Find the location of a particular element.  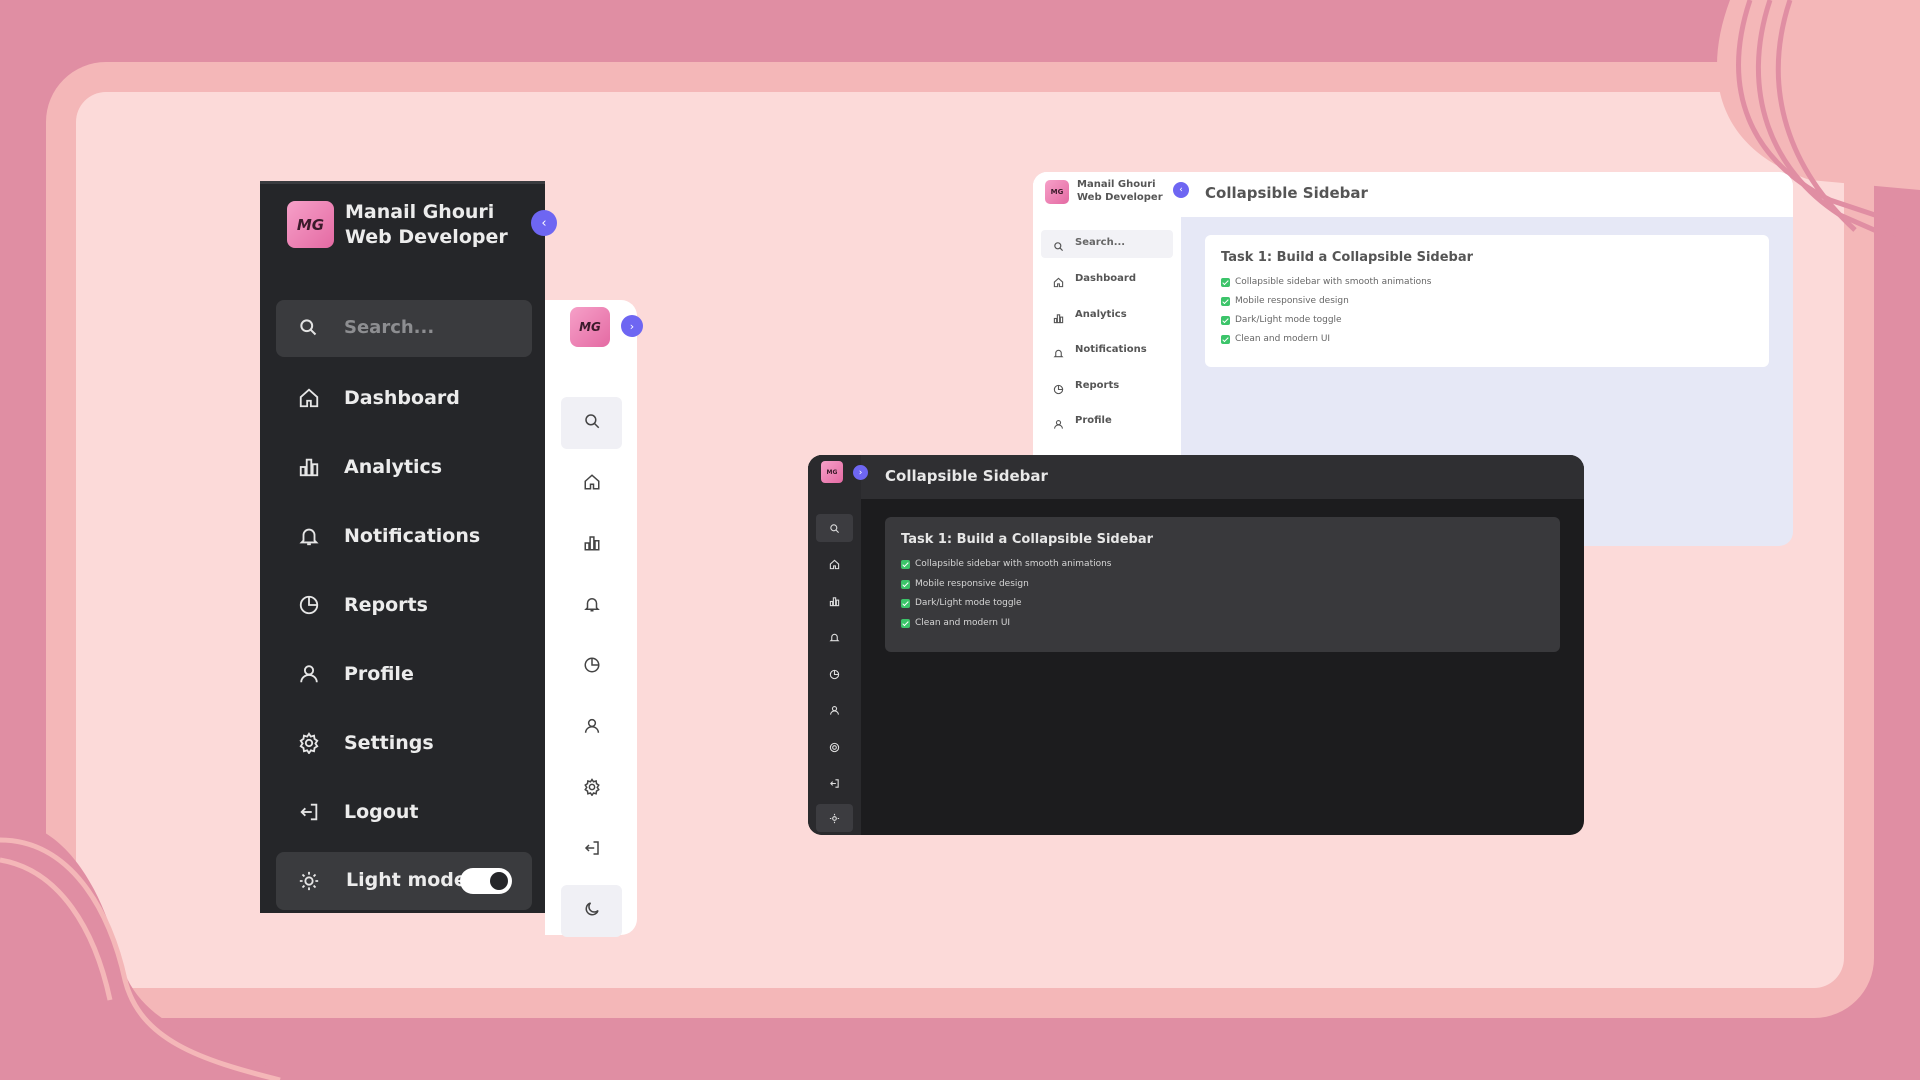

sidebar-item-label: Logout is located at coordinates (381, 812).